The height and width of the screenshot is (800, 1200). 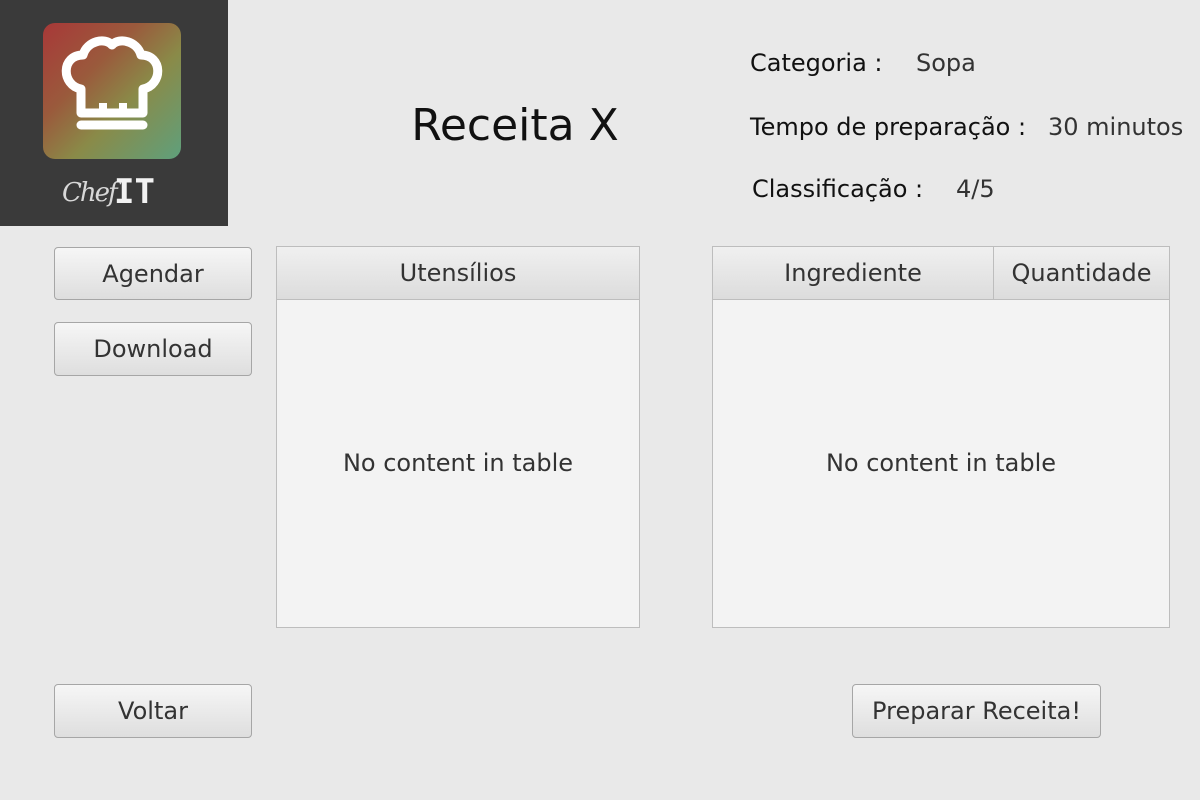 What do you see at coordinates (1081, 273) in the screenshot?
I see `column-header-quantity: Quantidade` at bounding box center [1081, 273].